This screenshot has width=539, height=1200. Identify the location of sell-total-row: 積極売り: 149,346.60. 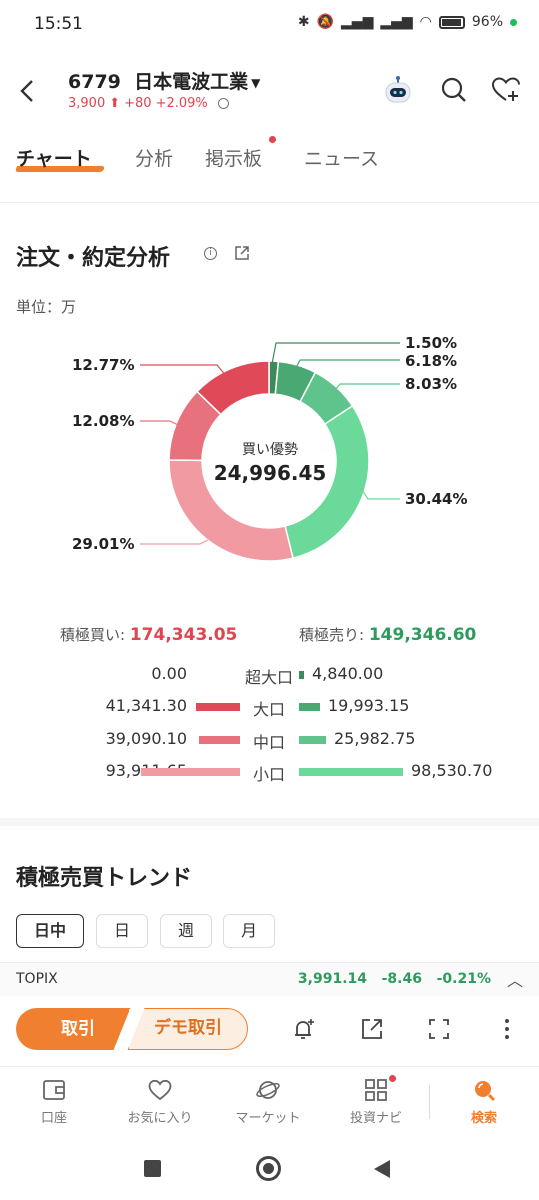
(387, 634).